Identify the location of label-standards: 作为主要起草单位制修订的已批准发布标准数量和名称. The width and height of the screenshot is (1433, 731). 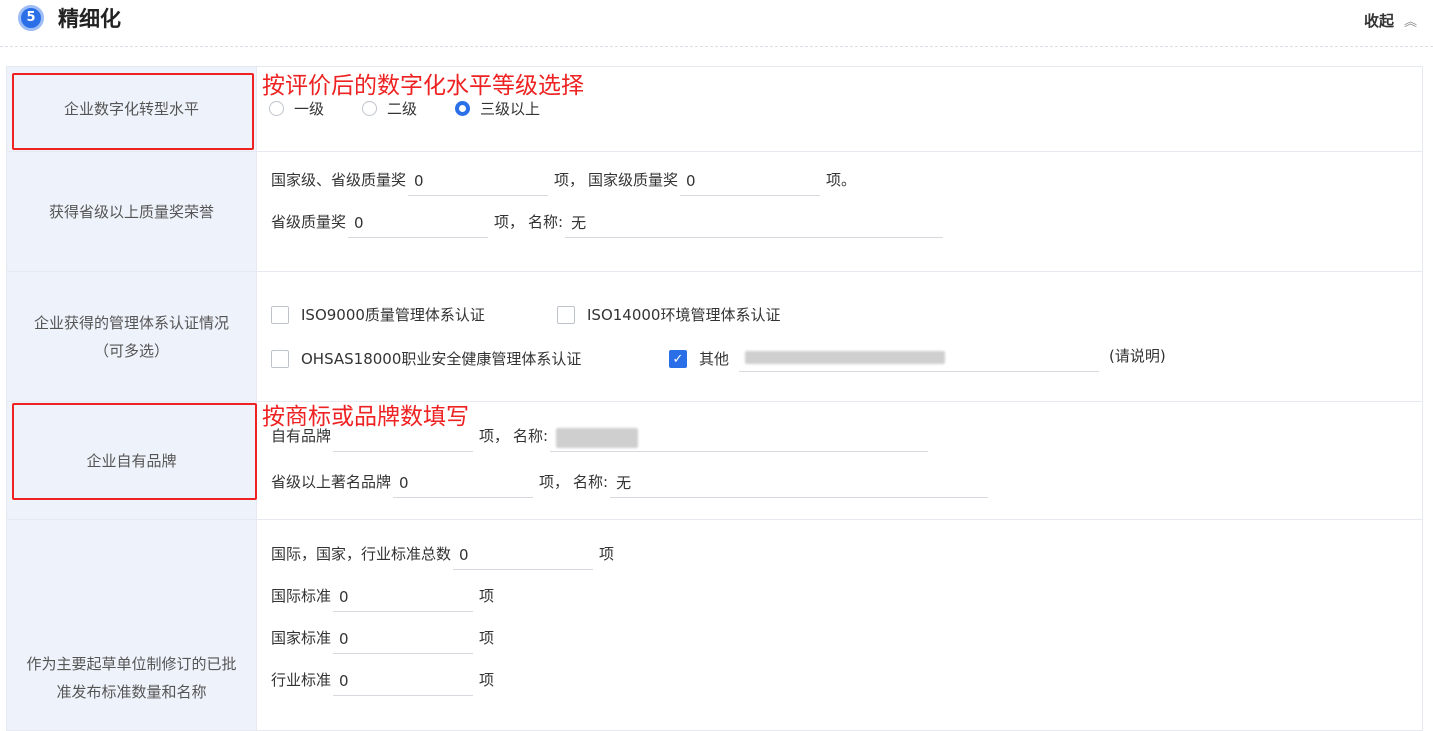
(132, 625).